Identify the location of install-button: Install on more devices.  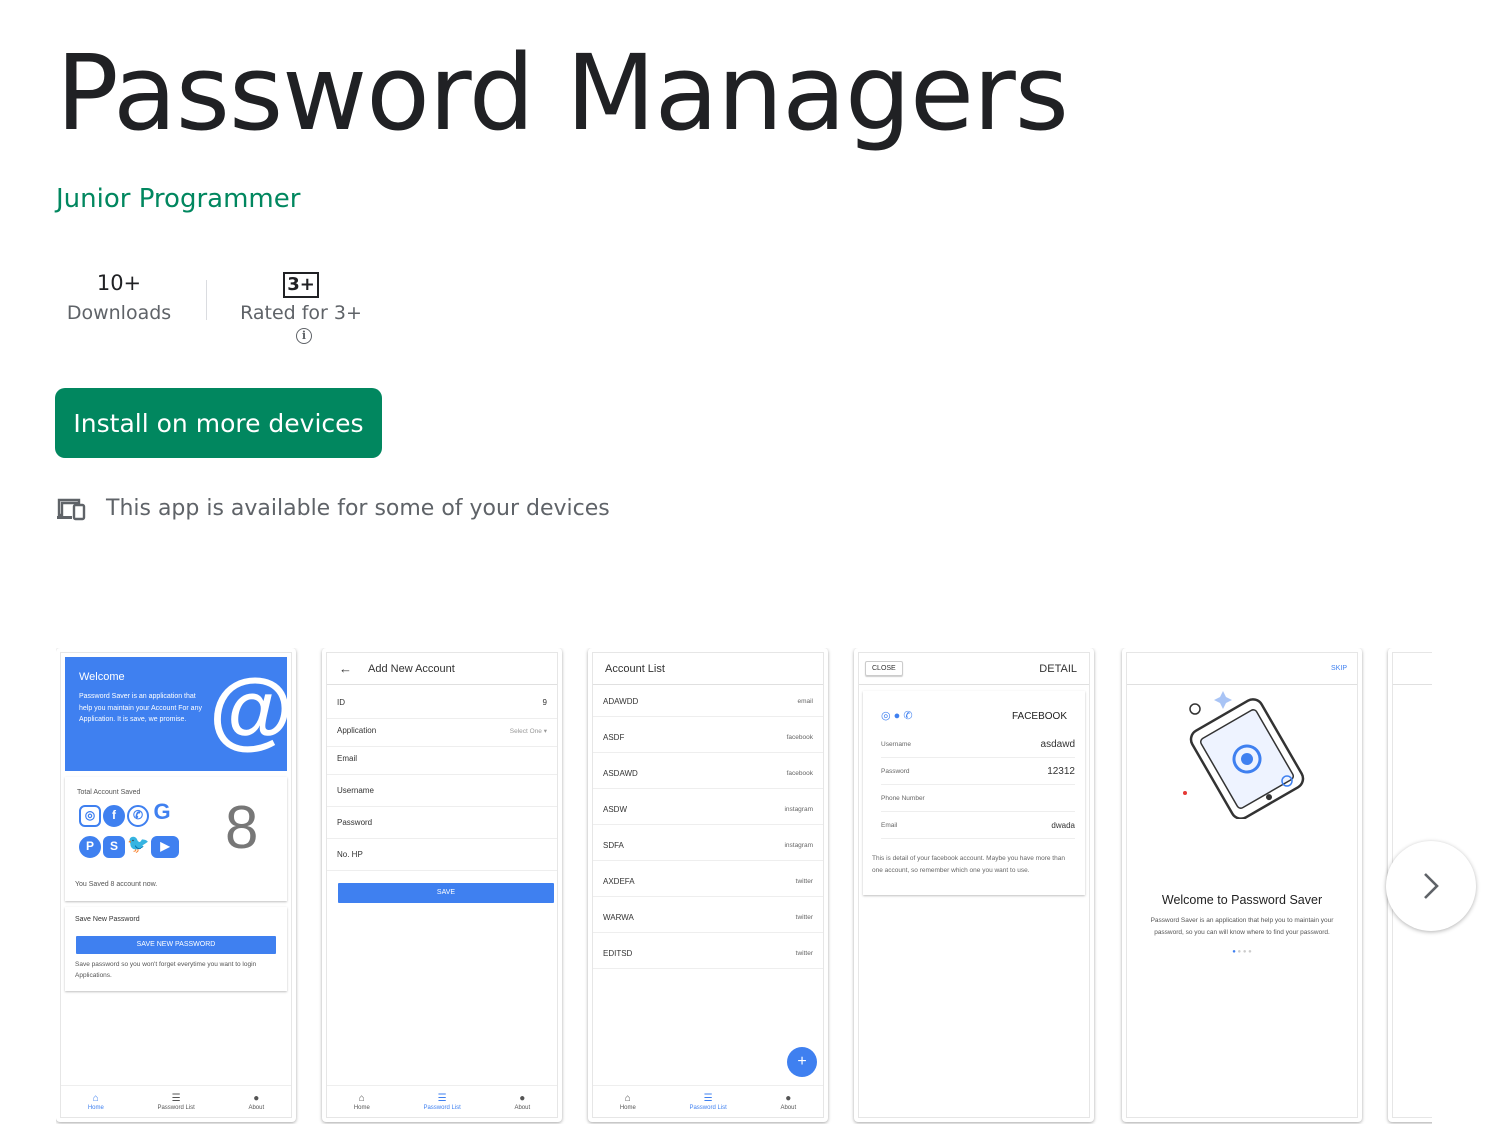
(218, 423).